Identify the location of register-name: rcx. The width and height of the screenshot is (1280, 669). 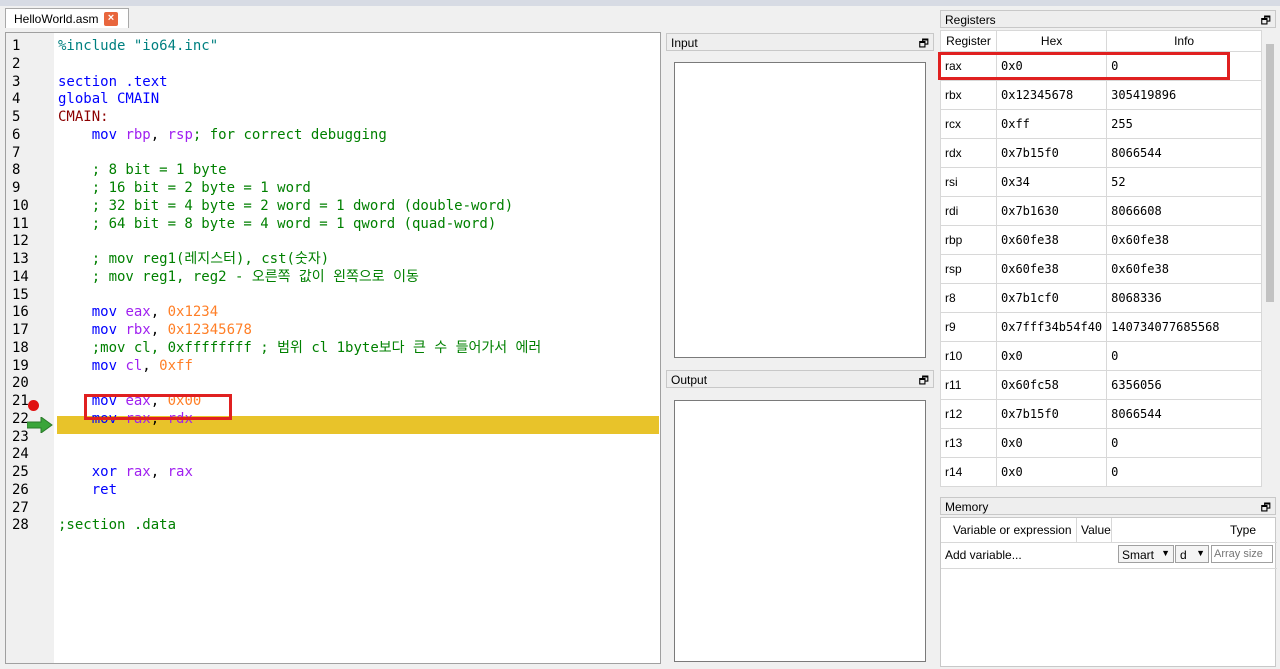
(968, 124).